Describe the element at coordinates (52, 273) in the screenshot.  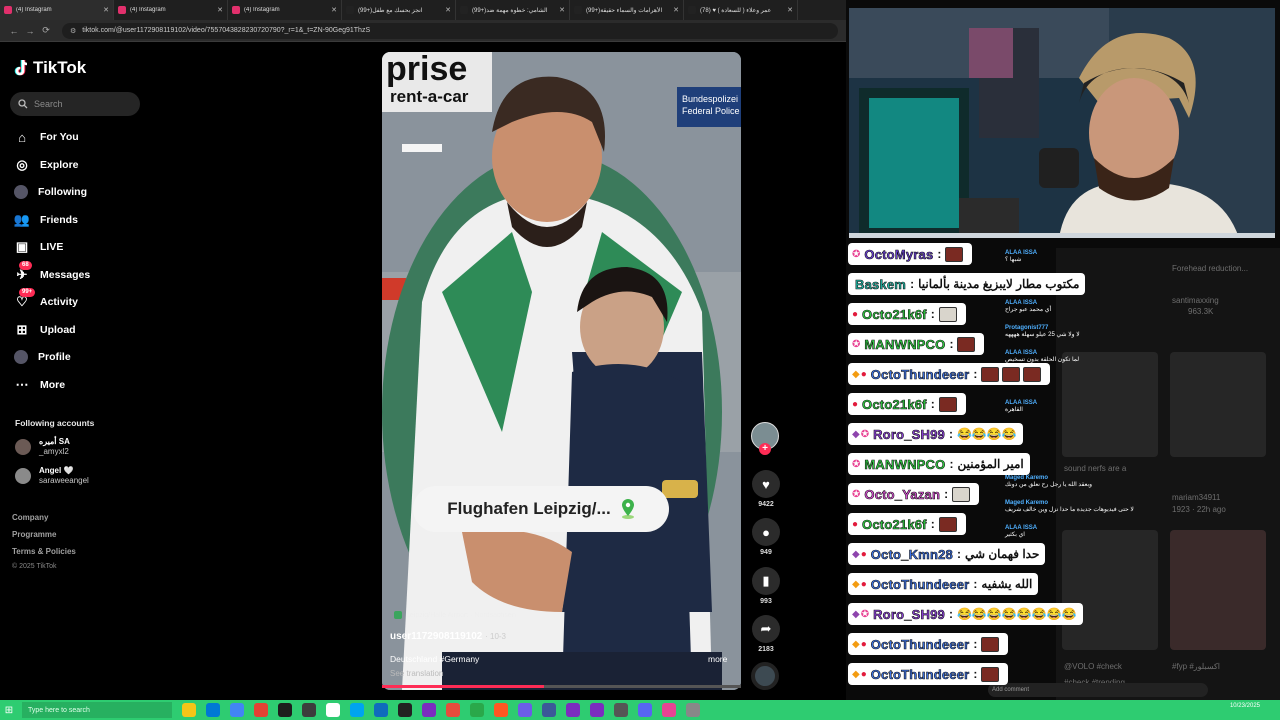
I see `nav-item-messages: ✈ 68 Messages` at that location.